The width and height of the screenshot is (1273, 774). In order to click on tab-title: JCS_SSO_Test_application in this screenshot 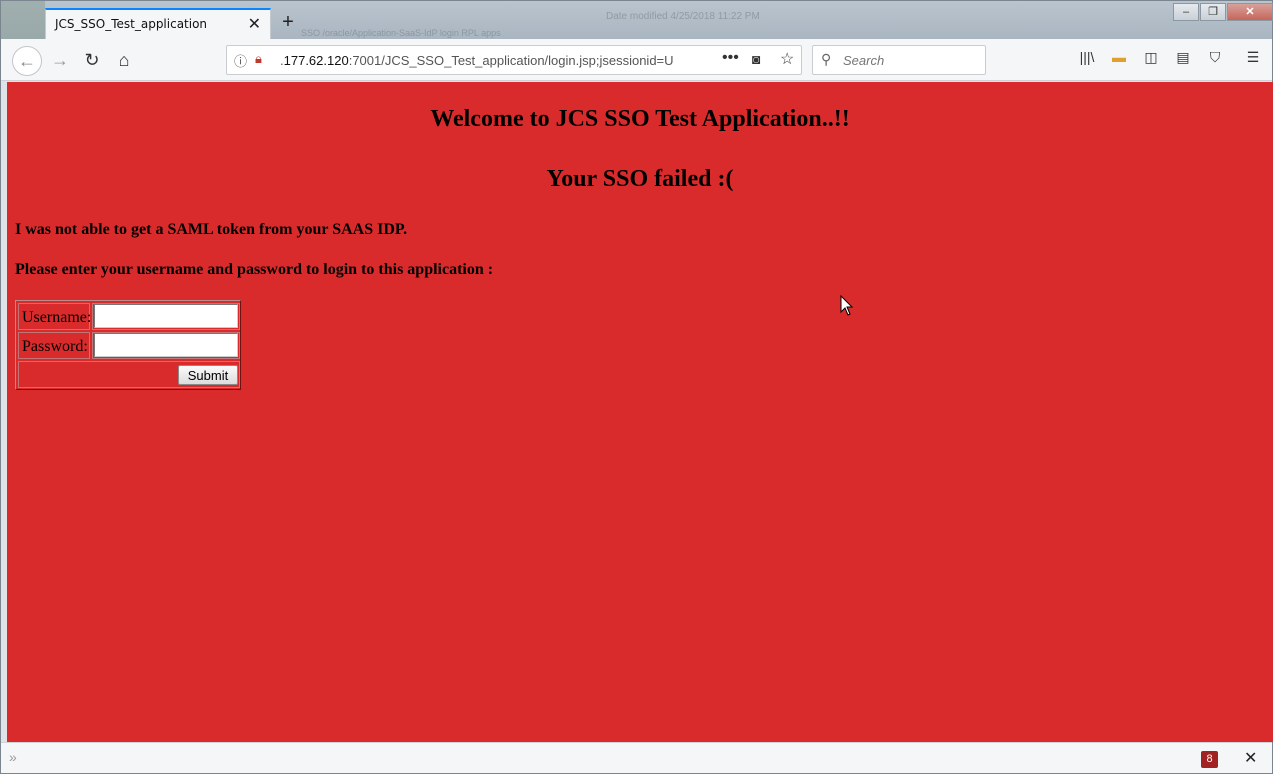, I will do `click(131, 24)`.